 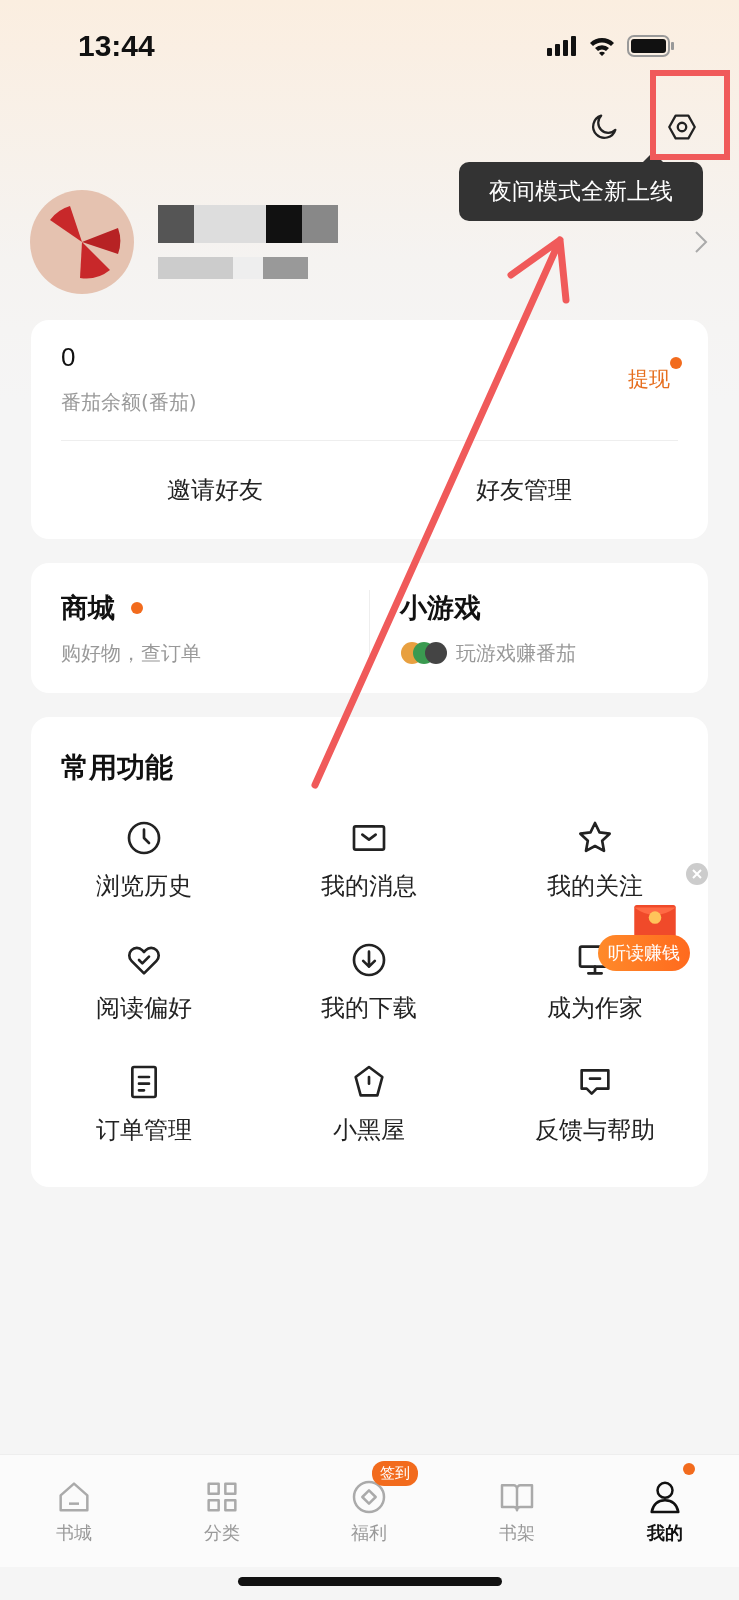 What do you see at coordinates (88, 607) in the screenshot?
I see `shortcut-title: 商城` at bounding box center [88, 607].